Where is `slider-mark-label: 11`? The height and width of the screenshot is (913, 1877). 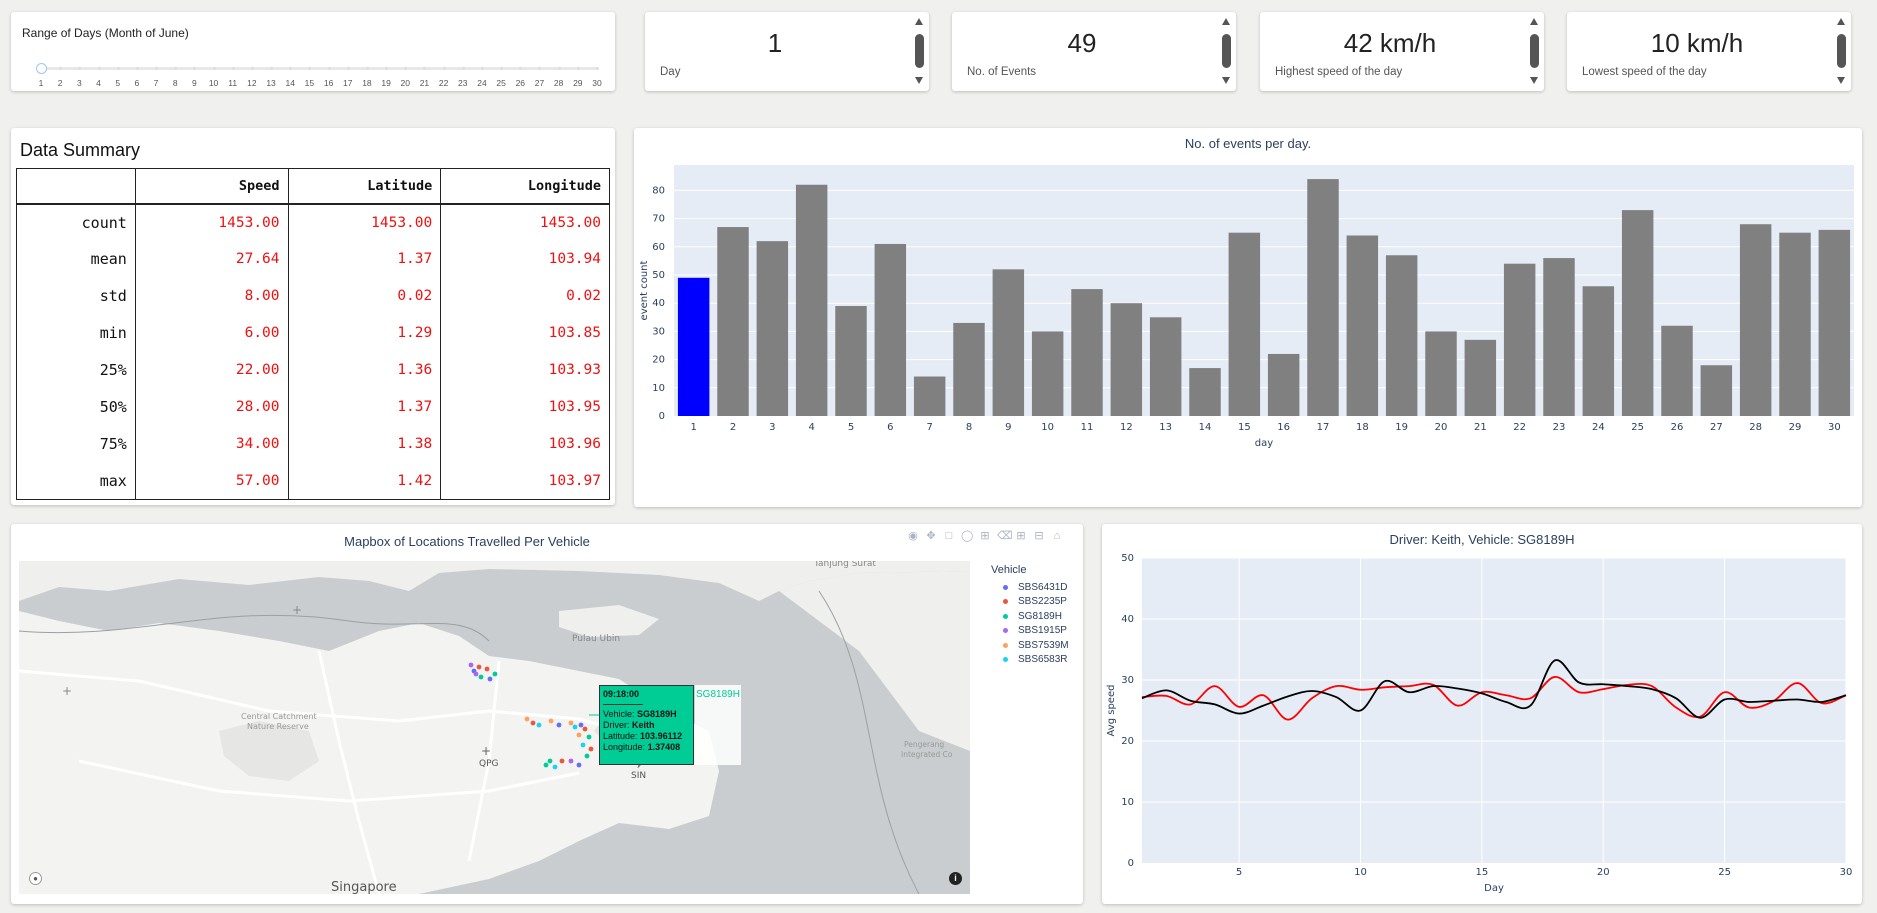 slider-mark-label: 11 is located at coordinates (232, 83).